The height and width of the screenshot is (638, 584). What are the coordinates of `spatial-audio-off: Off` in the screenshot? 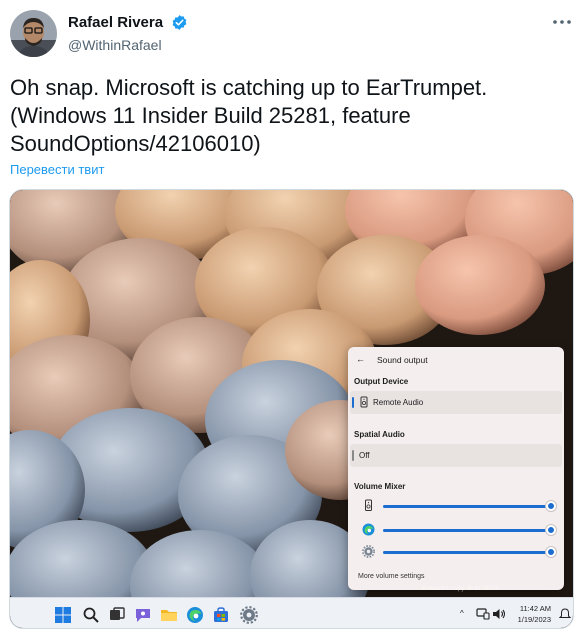 It's located at (456, 455).